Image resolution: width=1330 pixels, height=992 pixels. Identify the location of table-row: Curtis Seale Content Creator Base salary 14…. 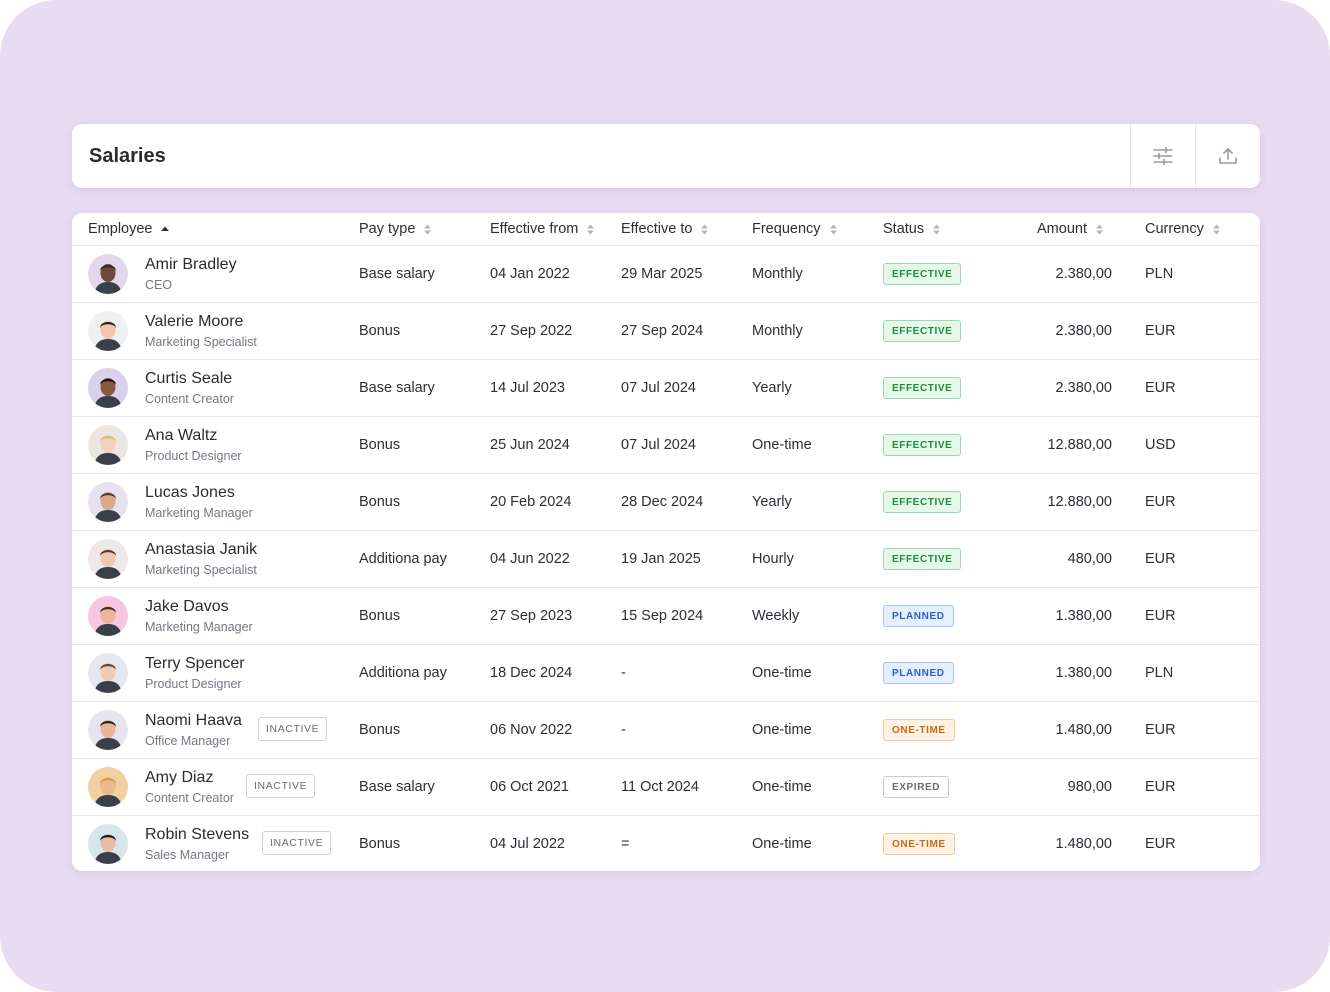
(666, 388).